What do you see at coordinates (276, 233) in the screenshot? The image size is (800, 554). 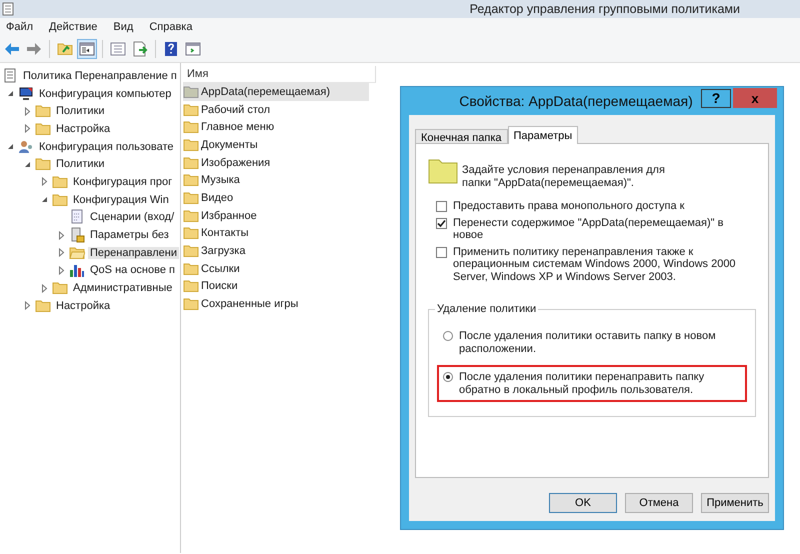 I see `folder-list-item: Контакты` at bounding box center [276, 233].